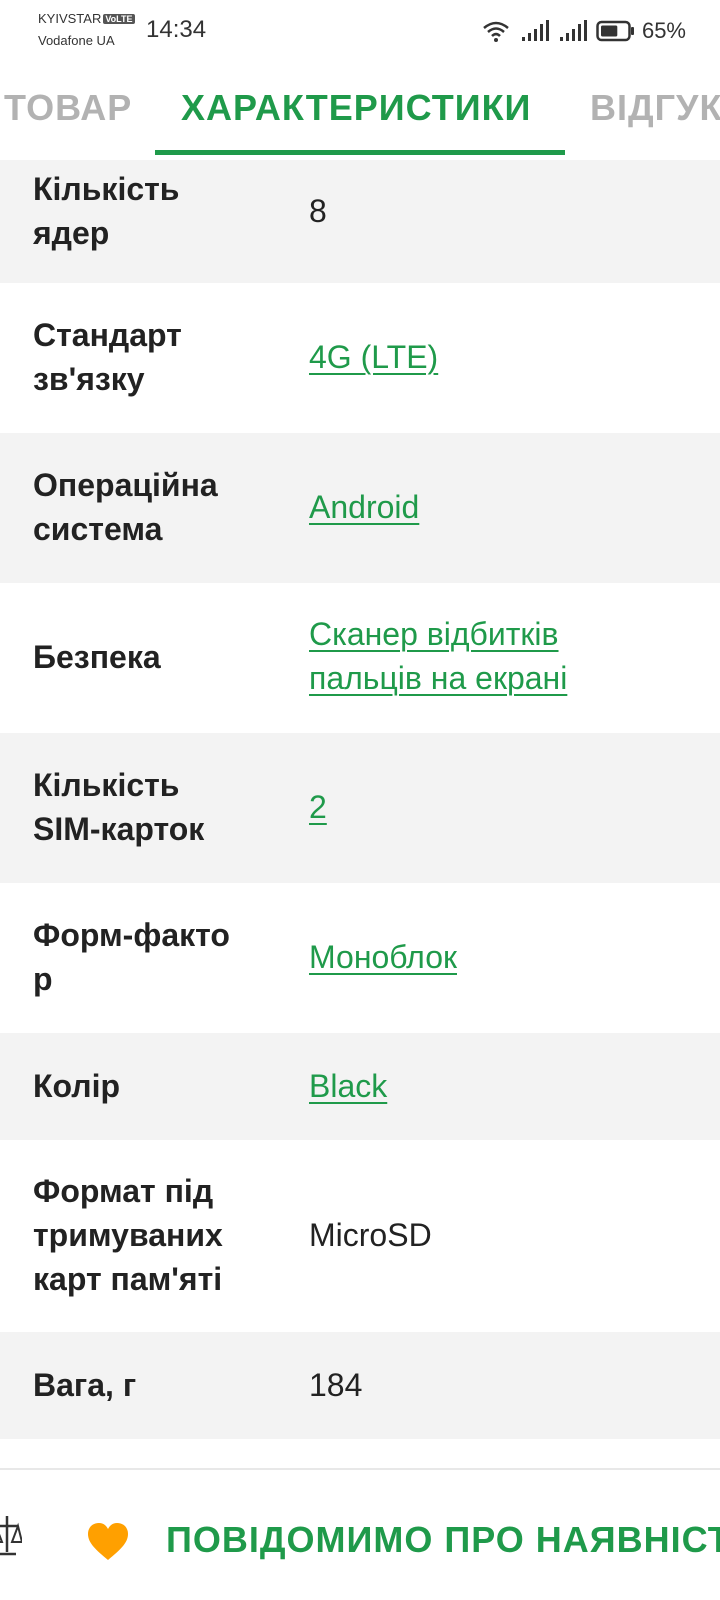  I want to click on battery-percent: 65%, so click(663, 30).